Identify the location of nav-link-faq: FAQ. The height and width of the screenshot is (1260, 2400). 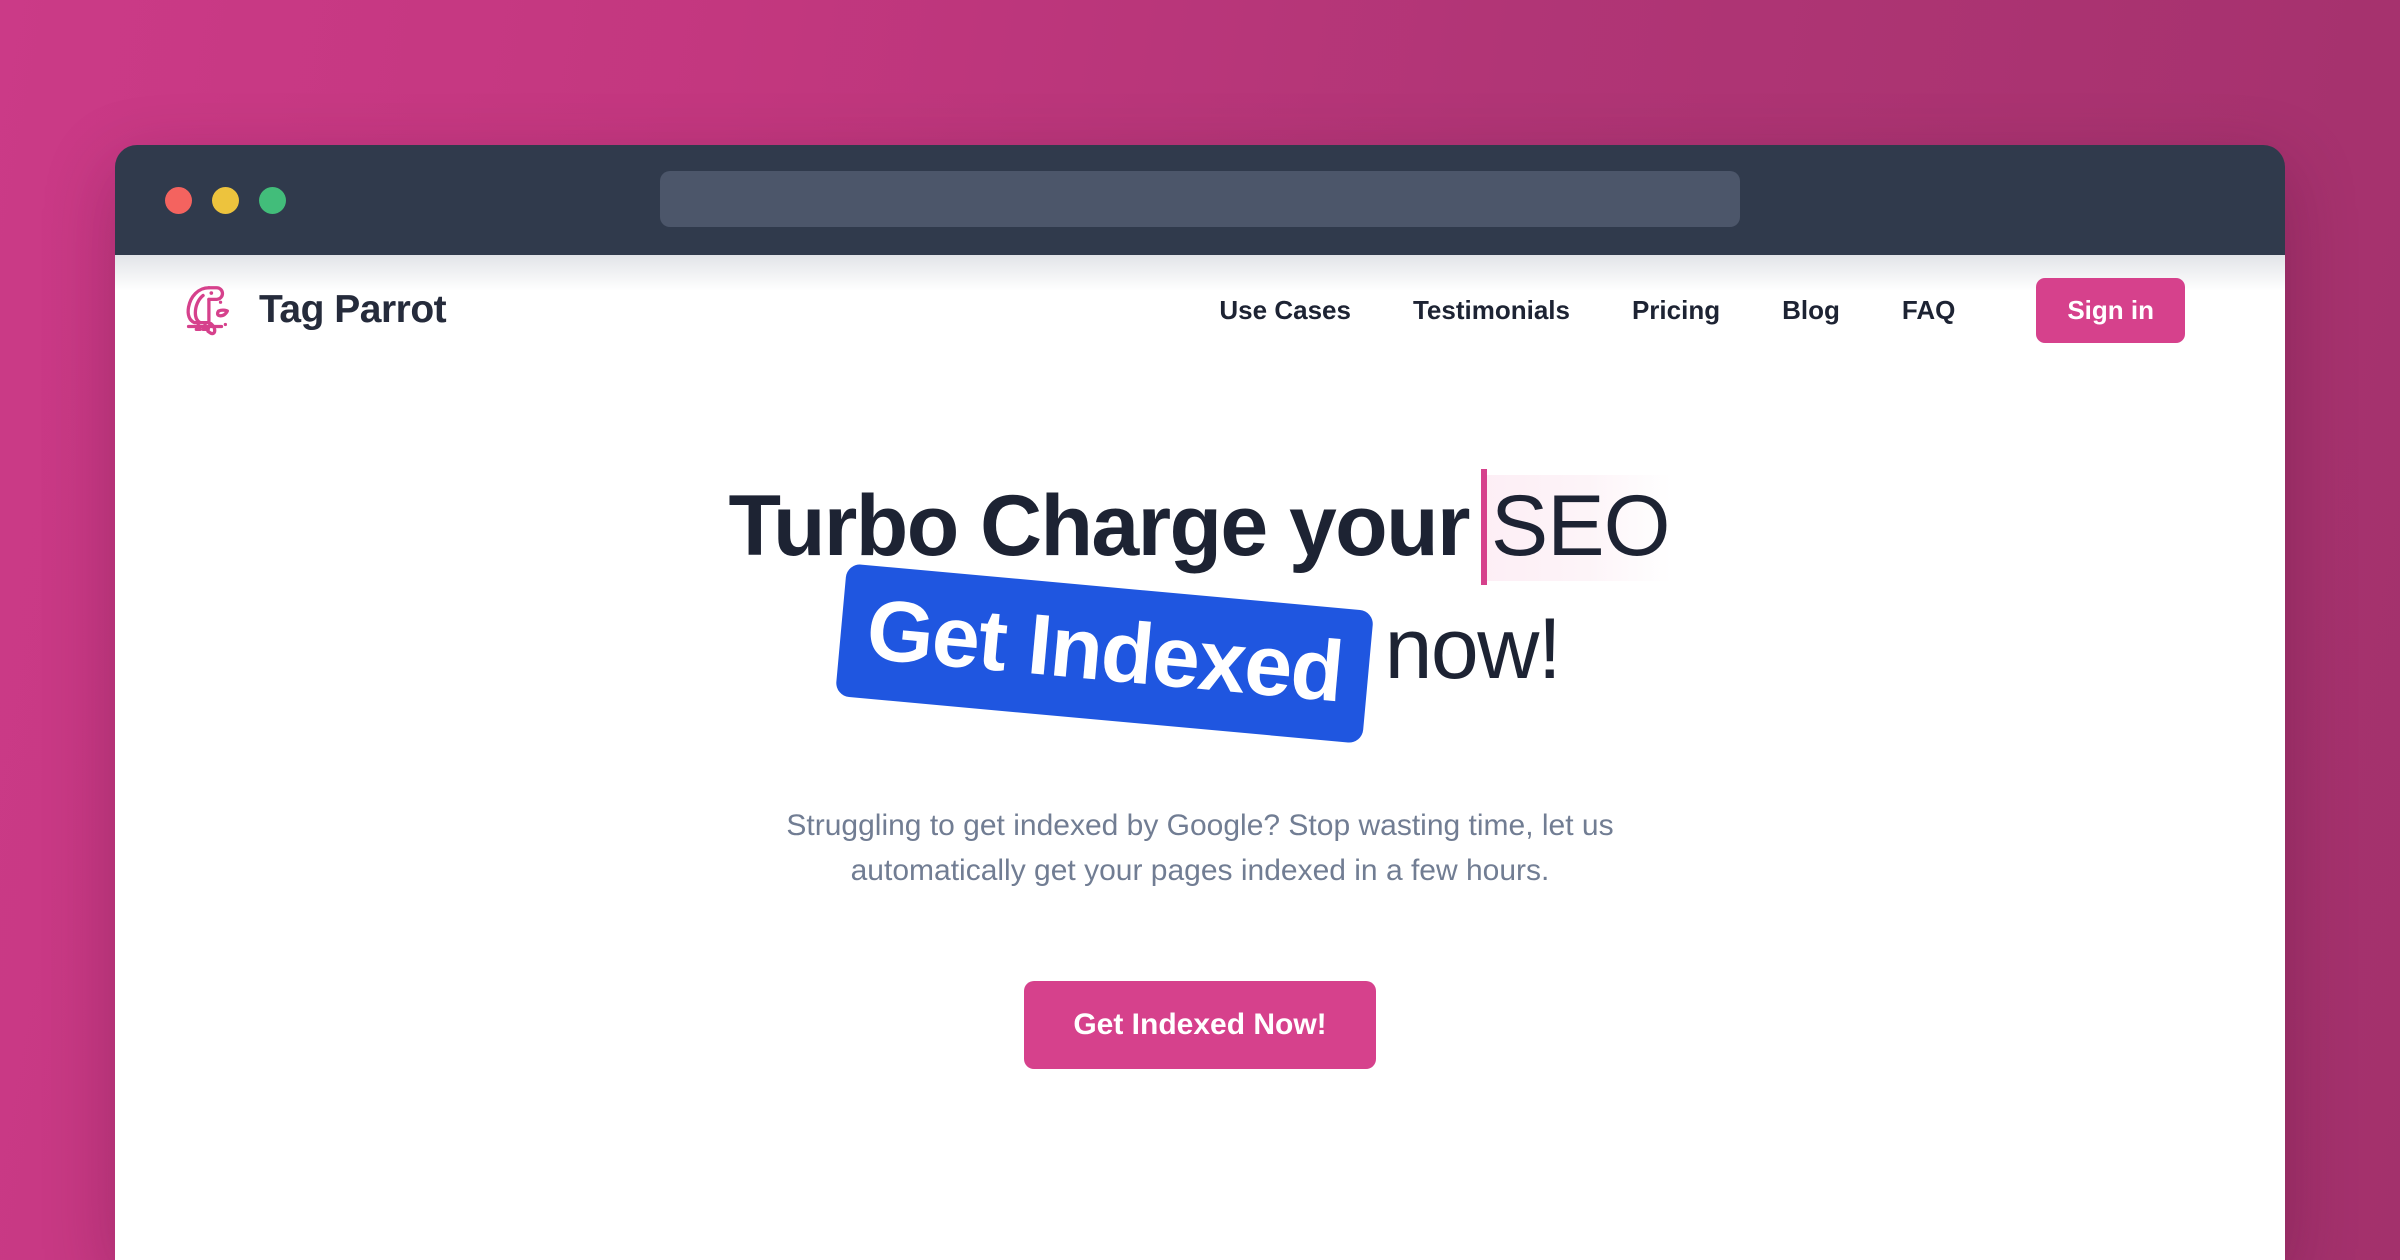
(1928, 310).